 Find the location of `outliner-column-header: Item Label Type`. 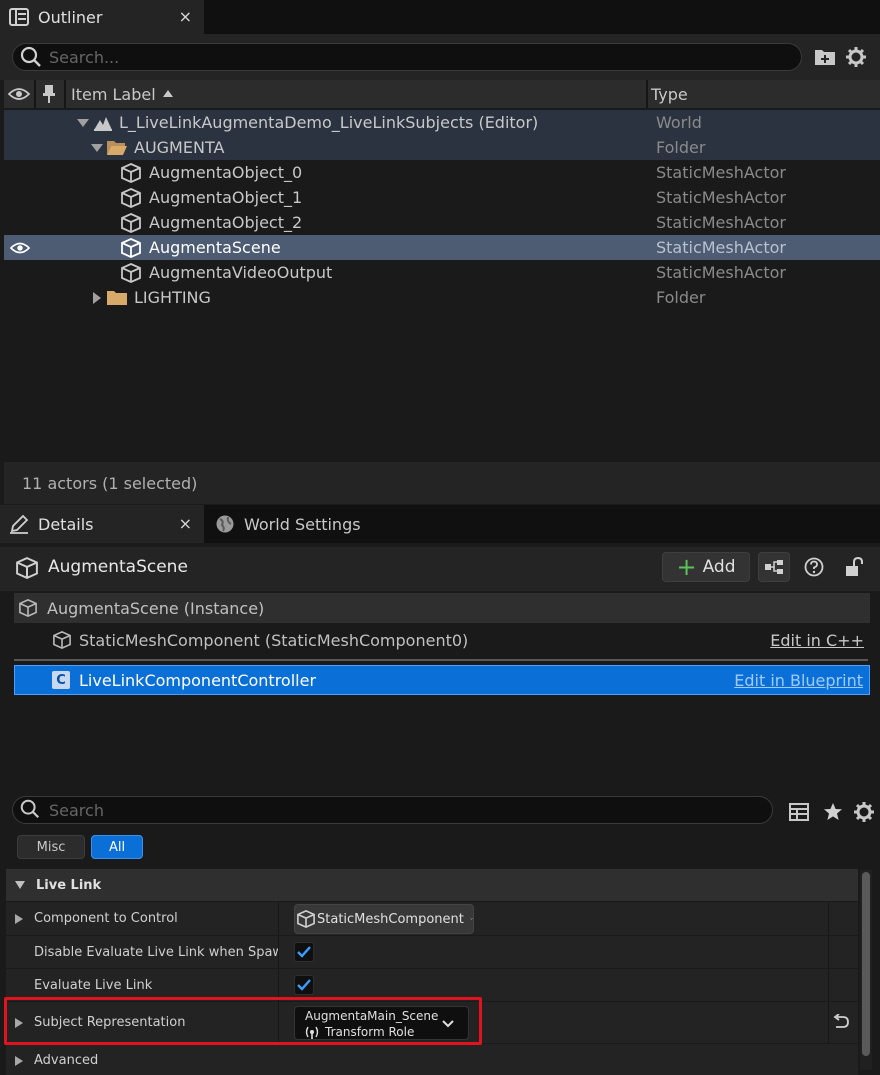

outliner-column-header: Item Label Type is located at coordinates (442, 94).